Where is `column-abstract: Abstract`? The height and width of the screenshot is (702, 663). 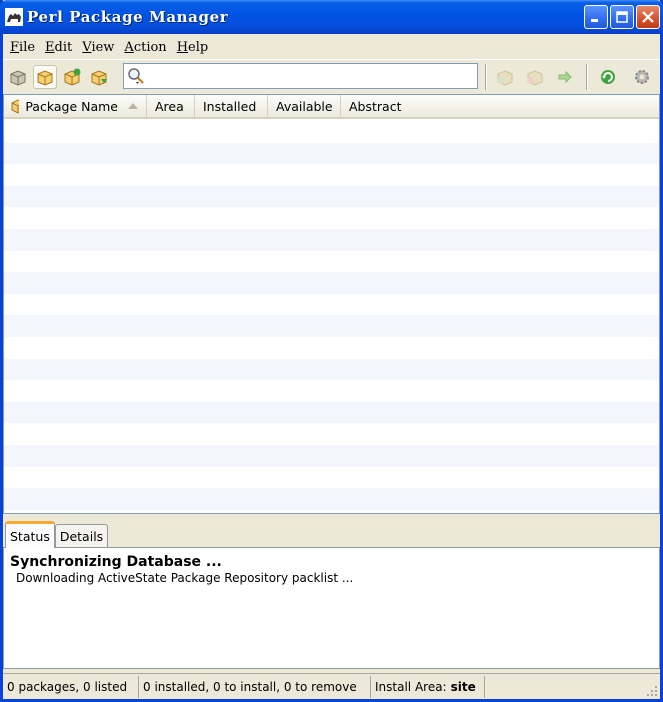
column-abstract: Abstract is located at coordinates (375, 106).